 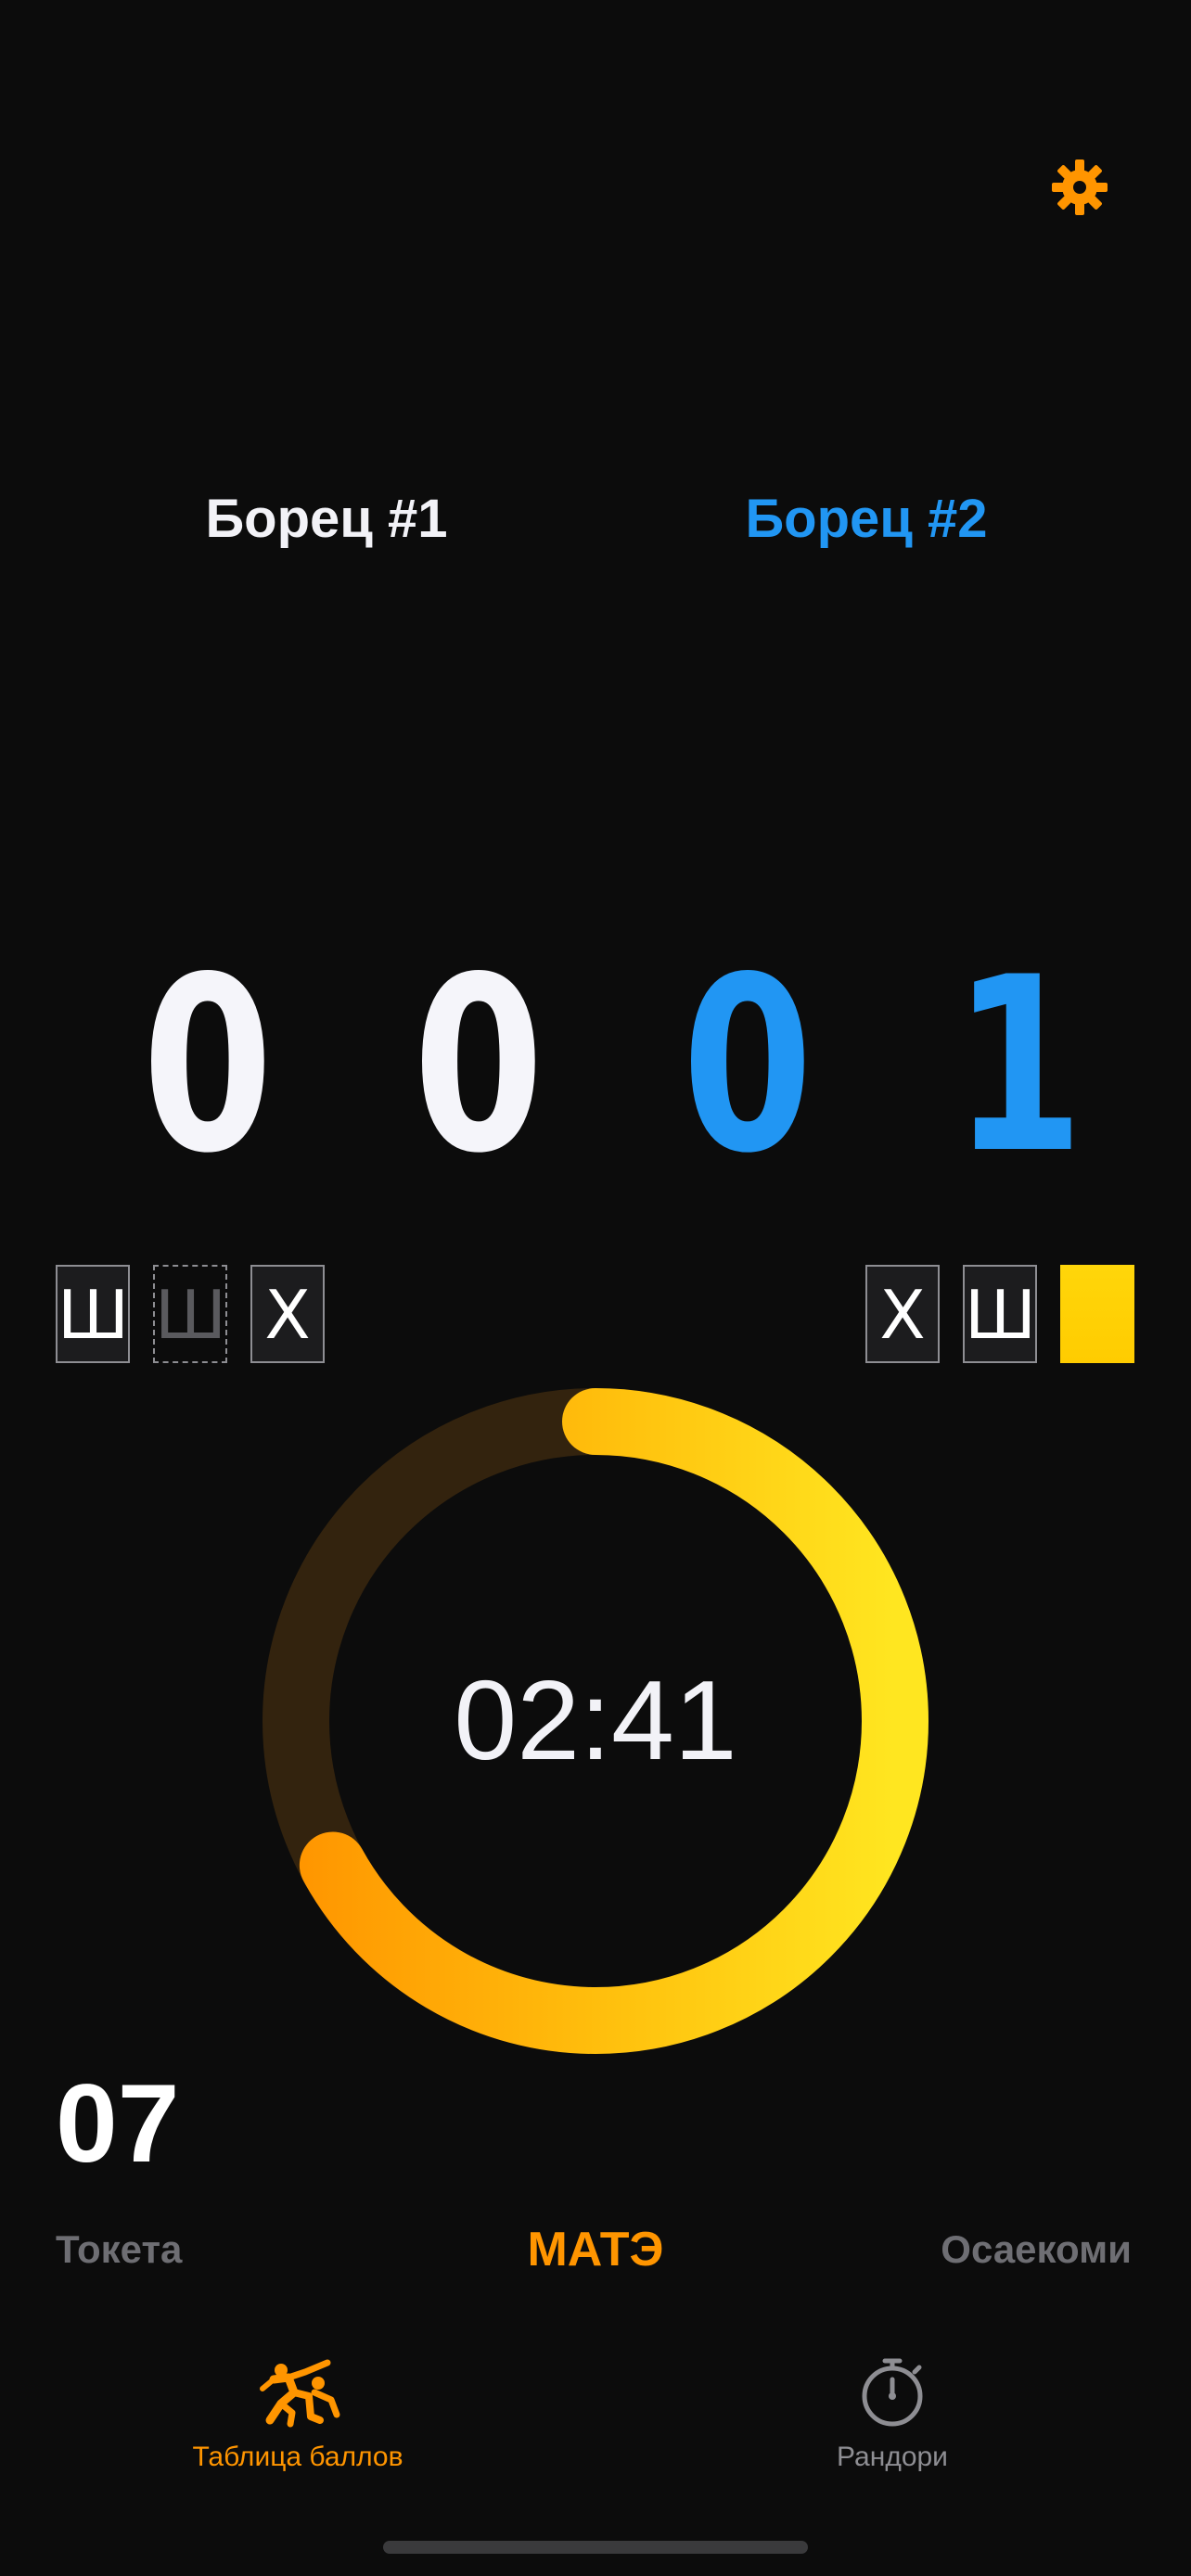 I want to click on fighter1-hansoku: Х, so click(x=287, y=1314).